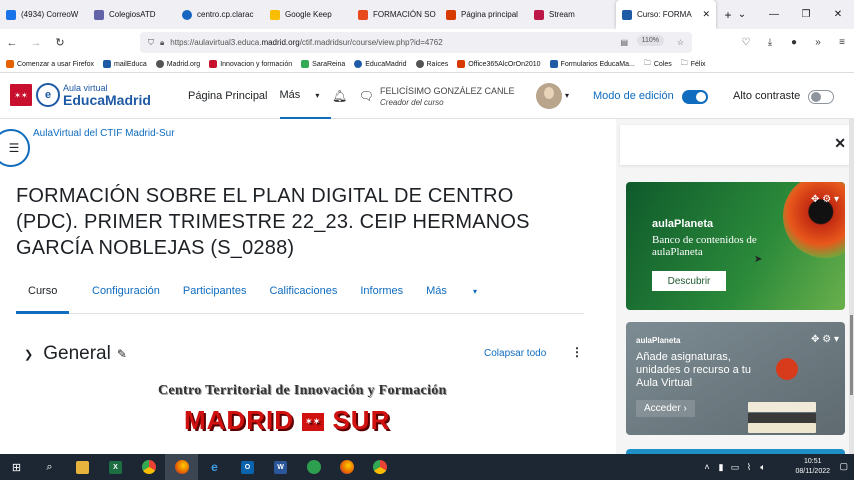 The image size is (854, 480). I want to click on notifications-icon: ▢, so click(843, 466).